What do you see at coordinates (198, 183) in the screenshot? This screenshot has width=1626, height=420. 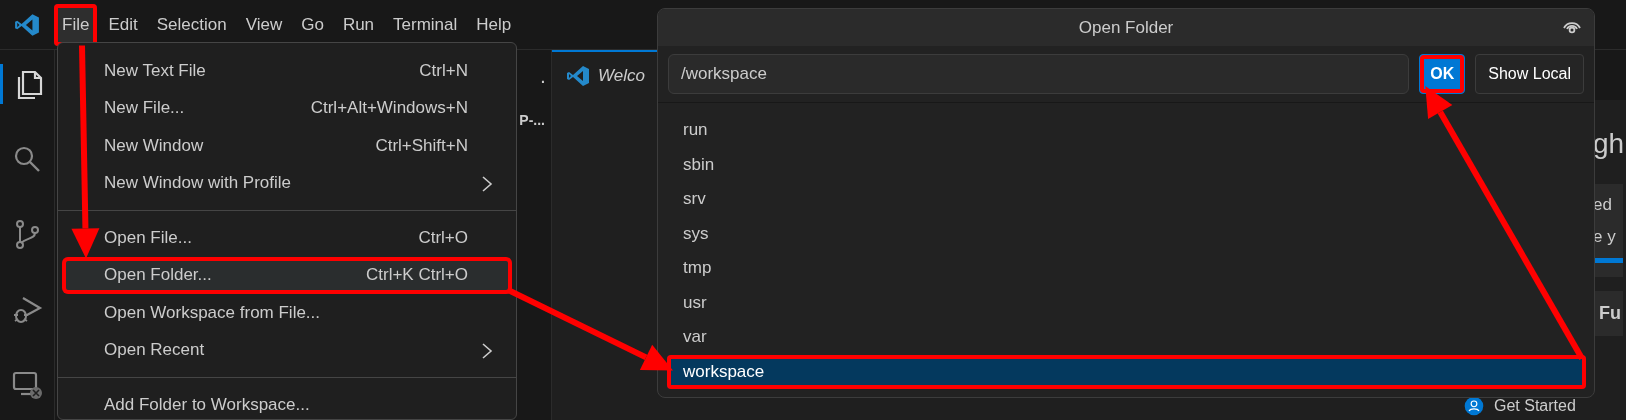 I see `menu-item-label: New Window with Profile` at bounding box center [198, 183].